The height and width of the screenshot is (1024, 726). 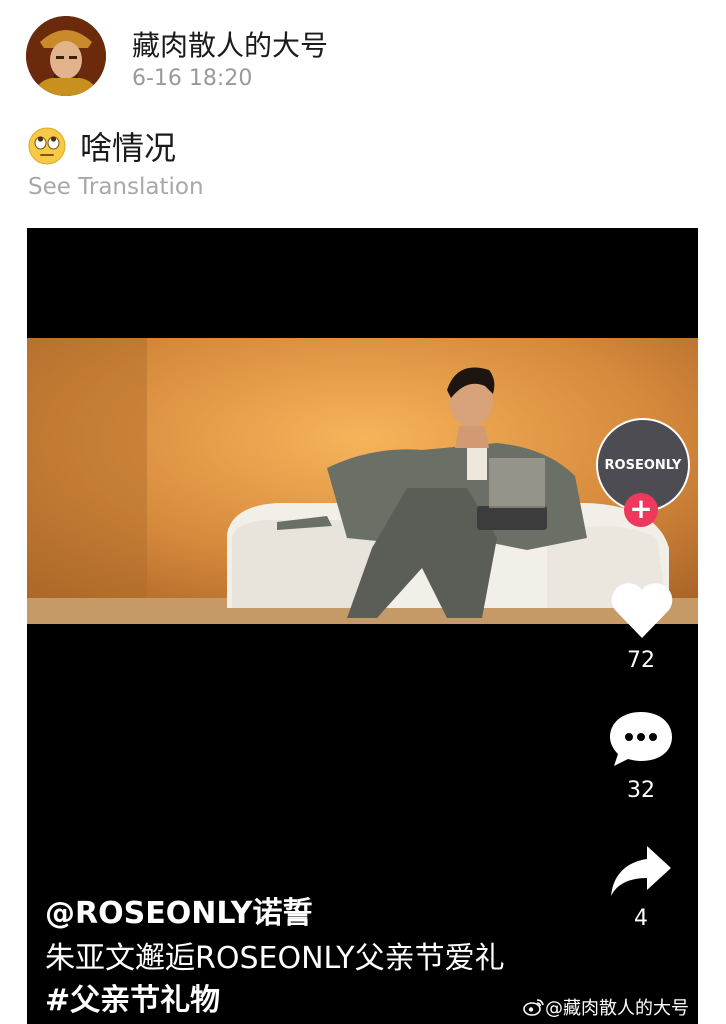 What do you see at coordinates (128, 148) in the screenshot?
I see `post-text: 啥情况` at bounding box center [128, 148].